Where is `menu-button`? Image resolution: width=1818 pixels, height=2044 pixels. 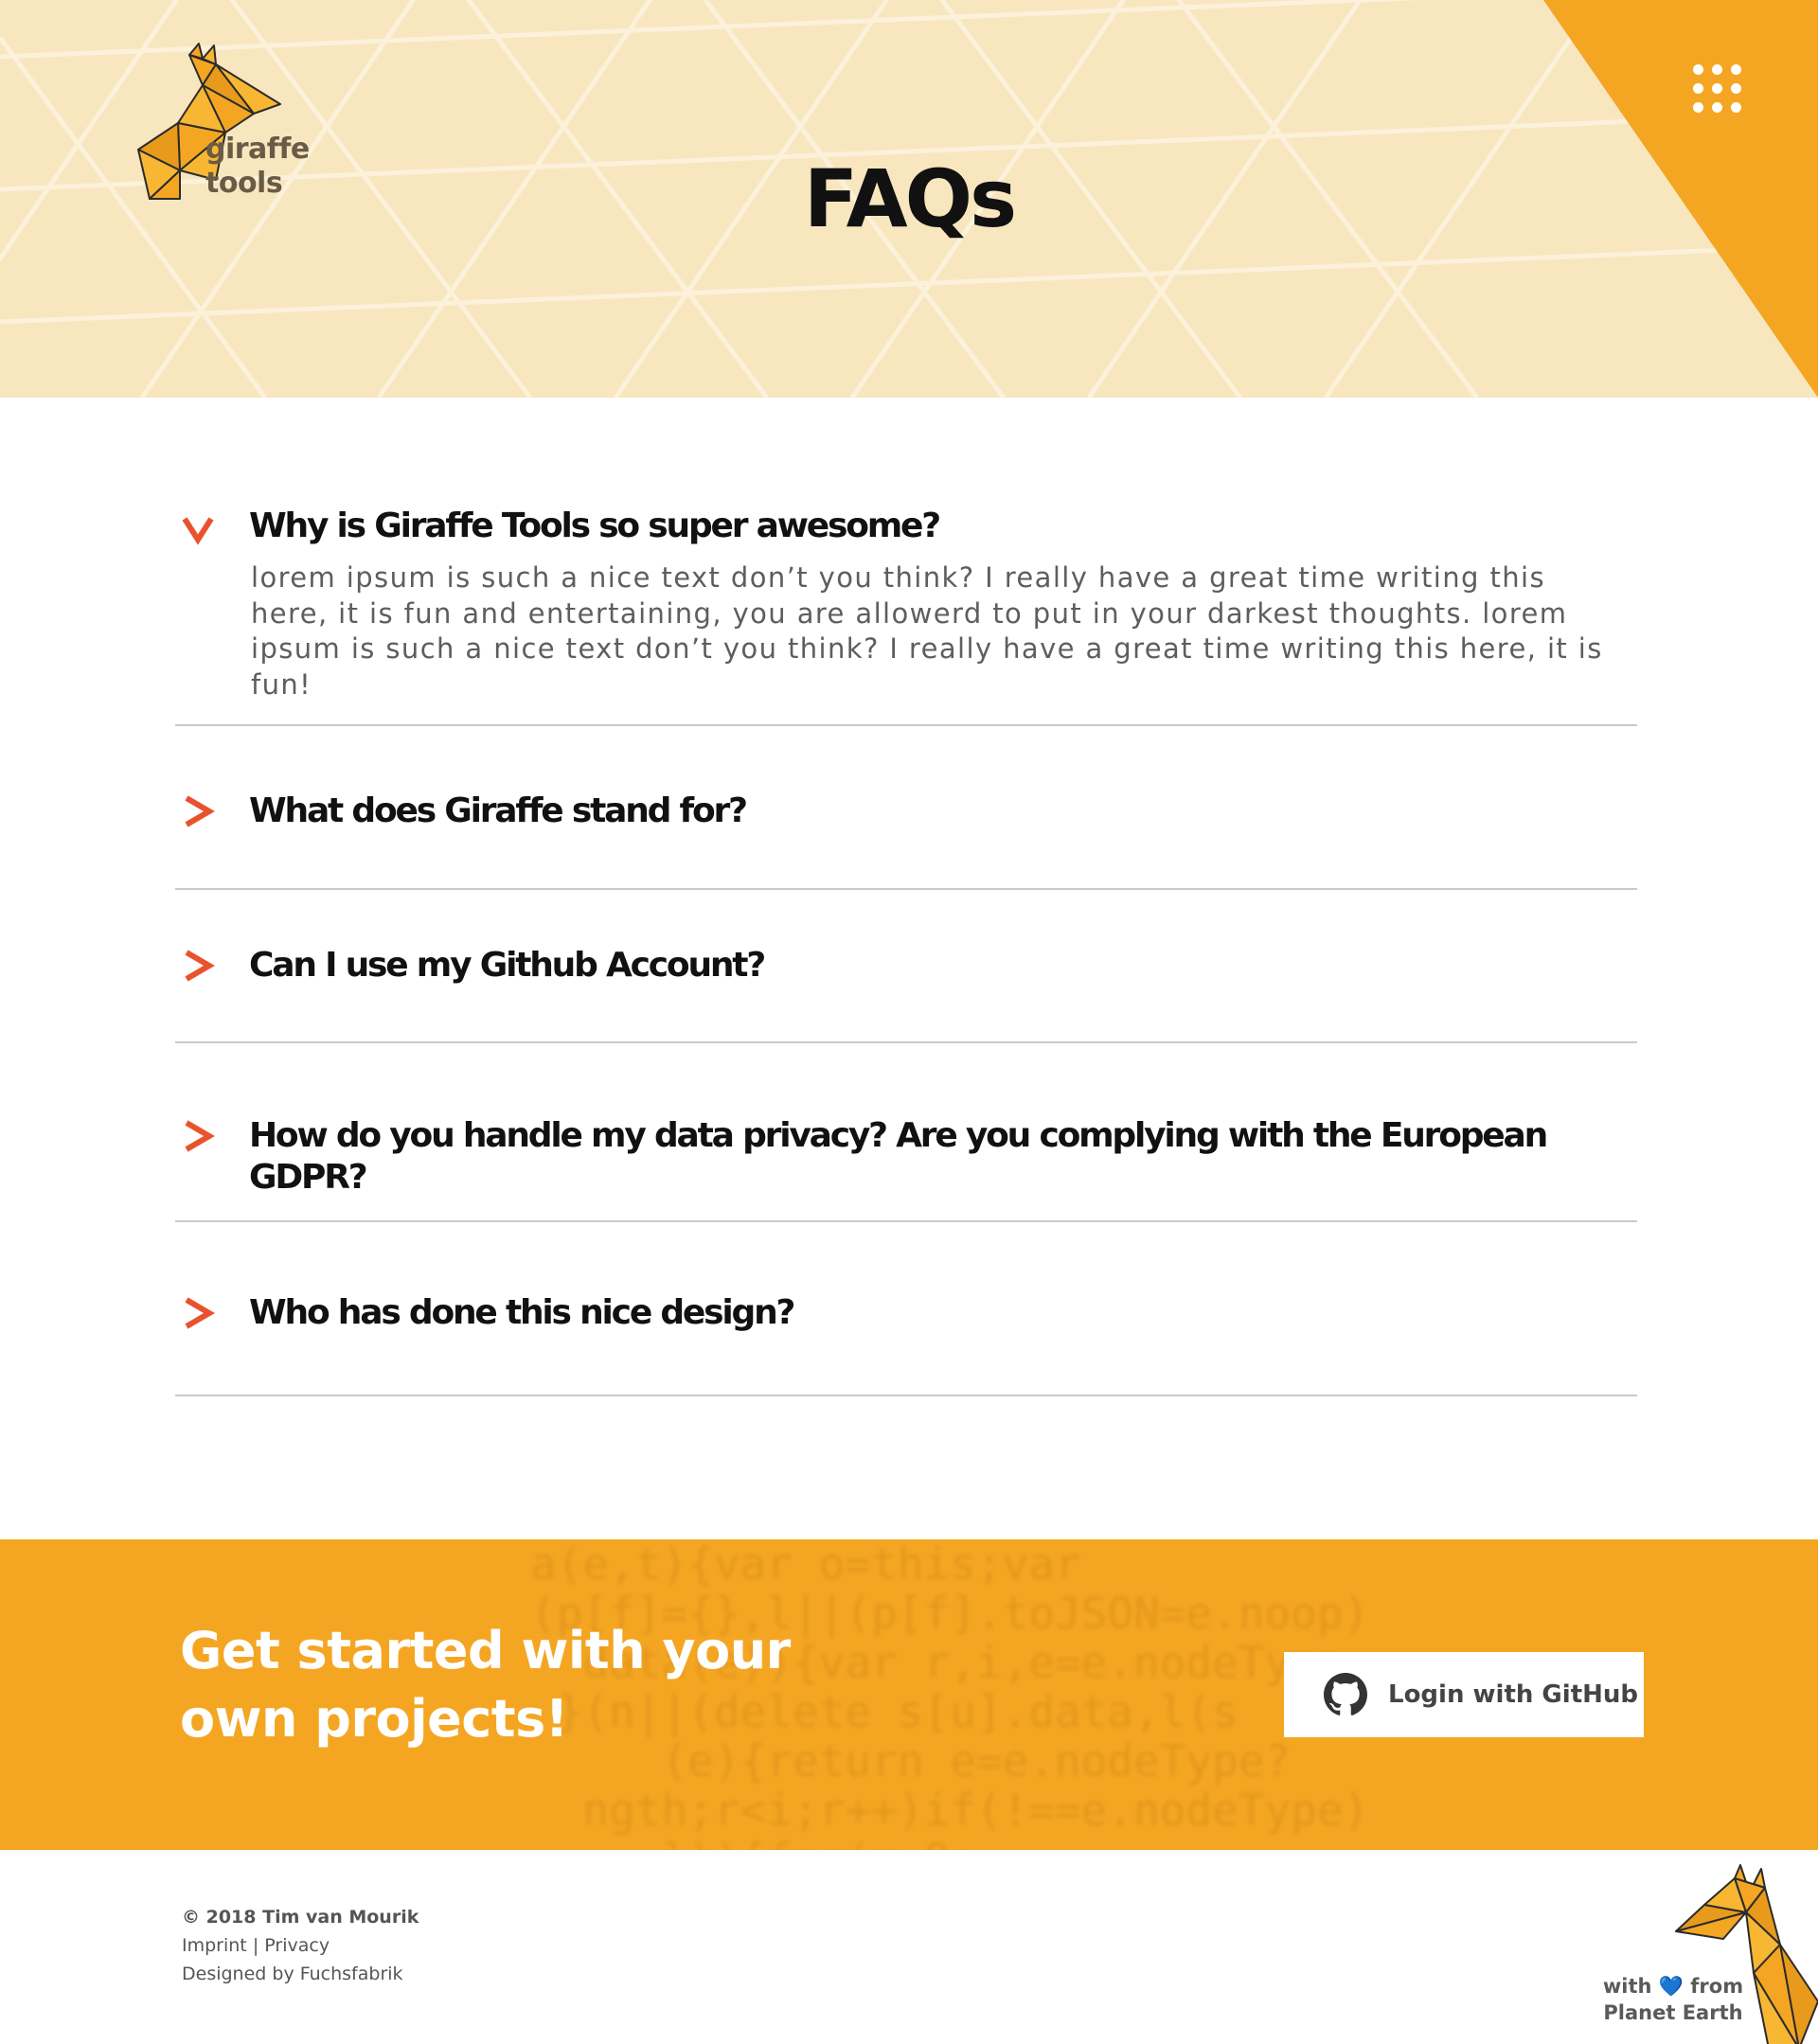
menu-button is located at coordinates (1720, 92).